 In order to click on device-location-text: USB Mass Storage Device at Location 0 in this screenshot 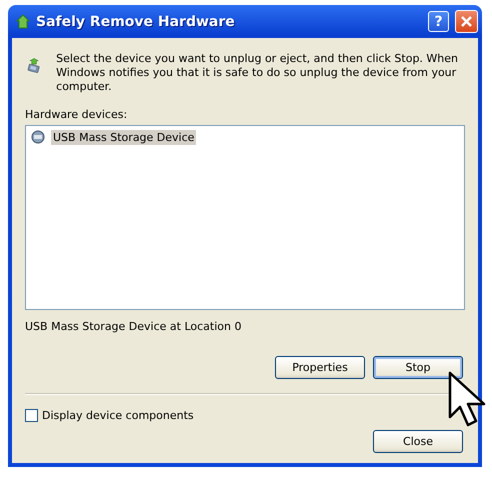, I will do `click(133, 326)`.